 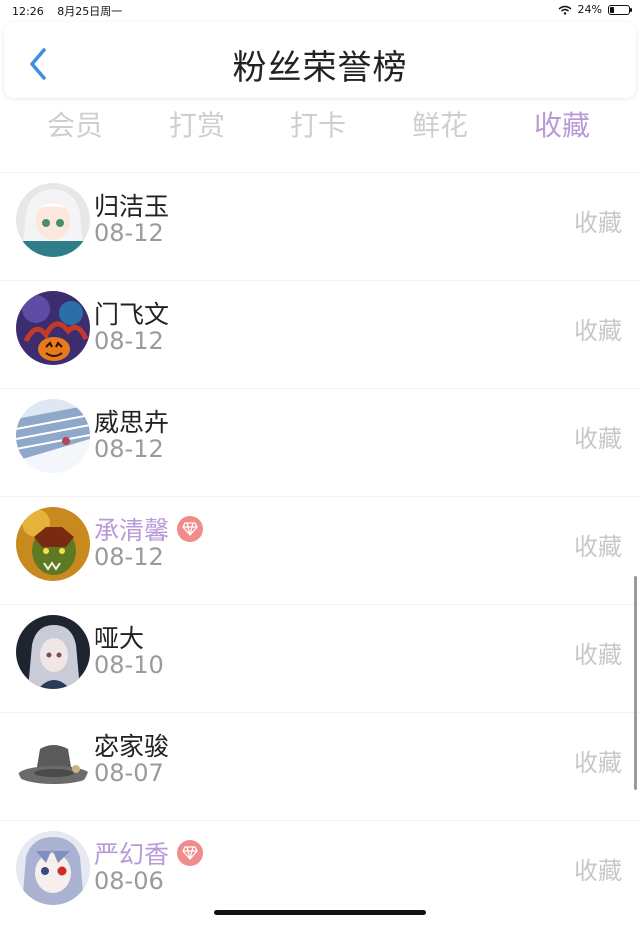 I want to click on user-name: 承清馨, so click(x=132, y=530).